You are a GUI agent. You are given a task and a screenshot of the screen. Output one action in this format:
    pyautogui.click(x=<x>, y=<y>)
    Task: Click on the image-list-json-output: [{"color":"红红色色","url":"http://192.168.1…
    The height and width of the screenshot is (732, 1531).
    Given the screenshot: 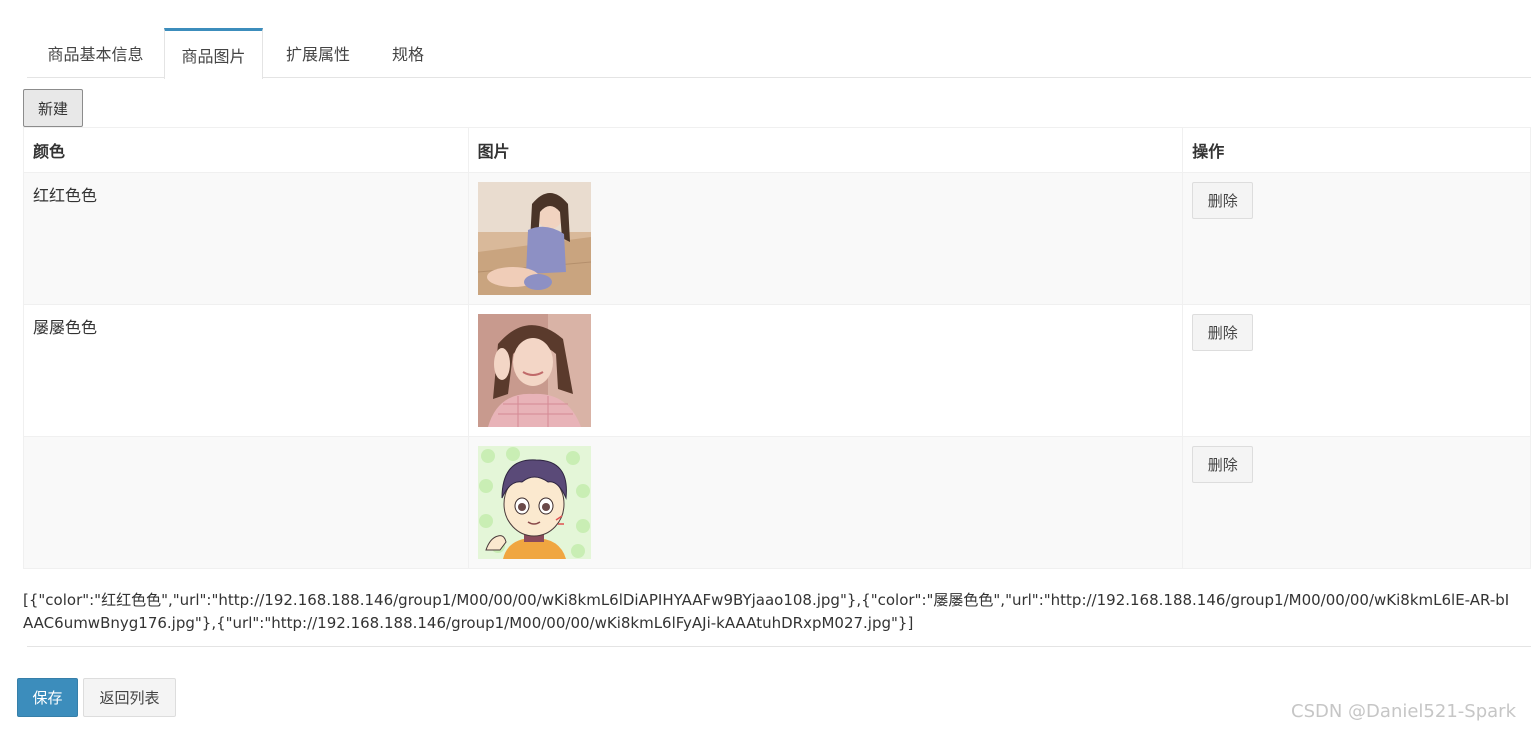 What is the action you would take?
    pyautogui.click(x=766, y=611)
    